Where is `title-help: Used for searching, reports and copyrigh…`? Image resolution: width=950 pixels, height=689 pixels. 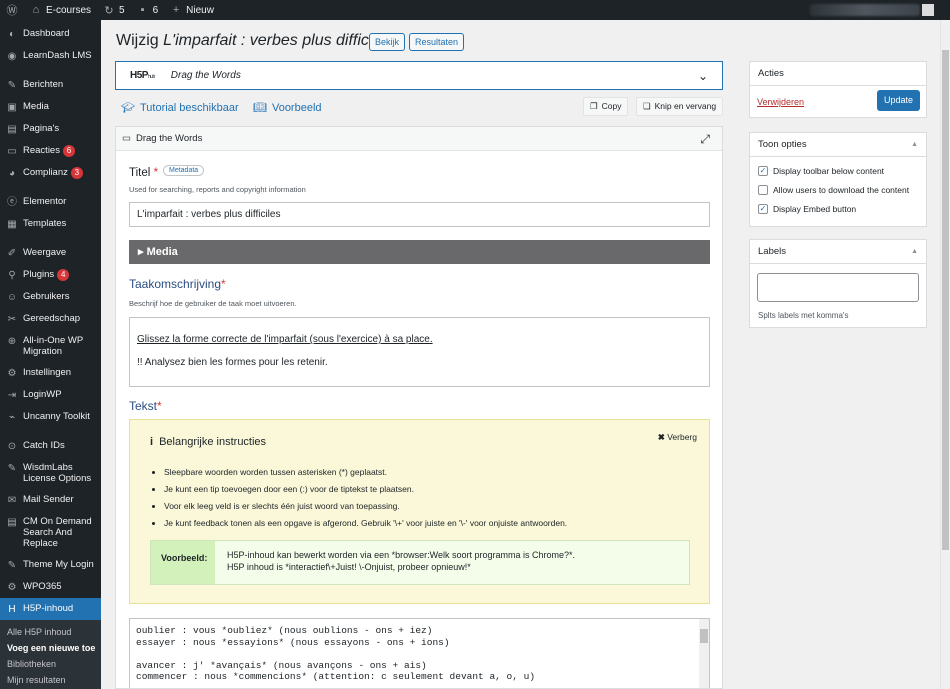 title-help: Used for searching, reports and copyrigh… is located at coordinates (217, 189).